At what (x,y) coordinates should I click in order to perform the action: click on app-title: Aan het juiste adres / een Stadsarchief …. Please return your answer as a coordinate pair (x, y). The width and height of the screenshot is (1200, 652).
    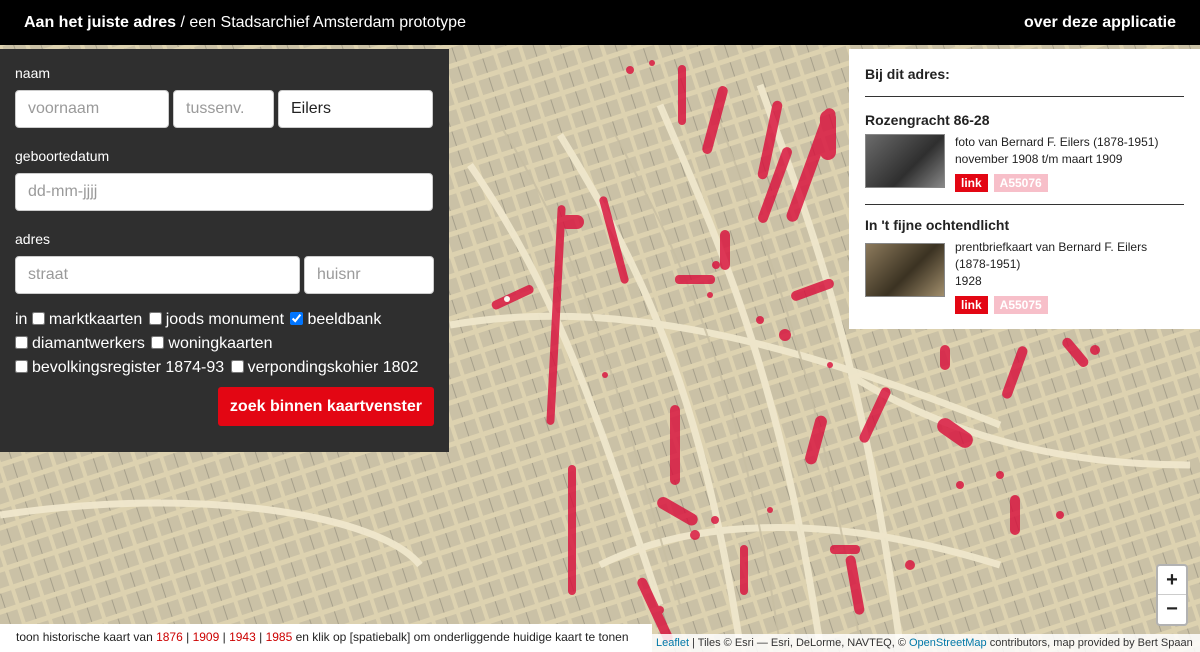
    Looking at the image, I should click on (245, 23).